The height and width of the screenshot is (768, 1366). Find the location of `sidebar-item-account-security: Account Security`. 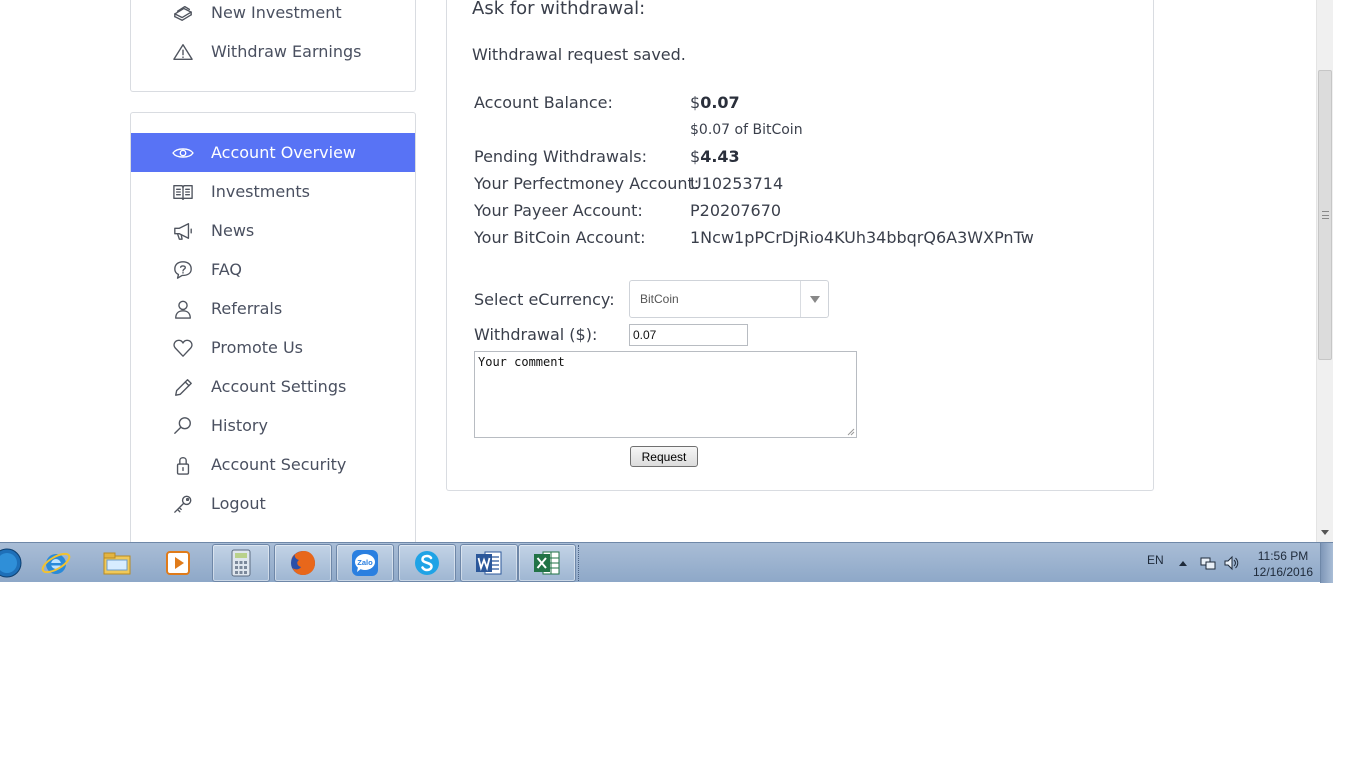

sidebar-item-account-security: Account Security is located at coordinates (273, 464).